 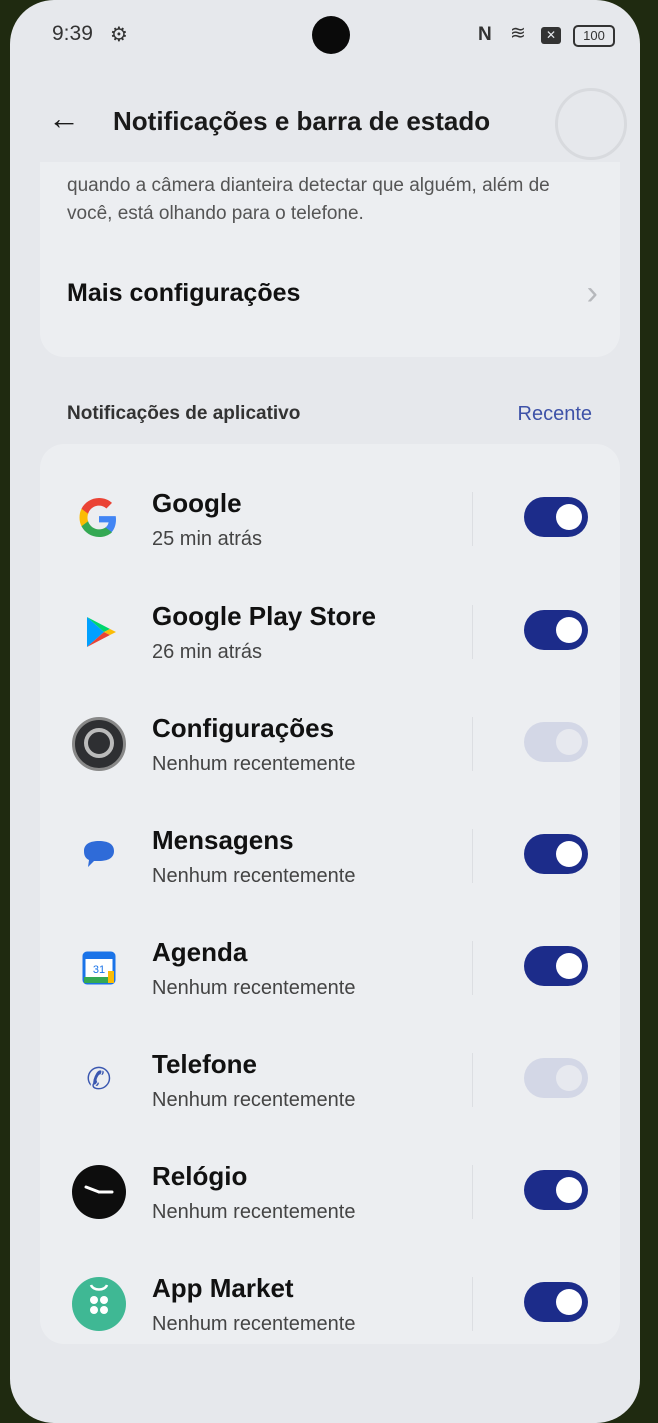 I want to click on status-bar: 9:39 ⚙ N ≋ ✕ 100, so click(x=325, y=35).